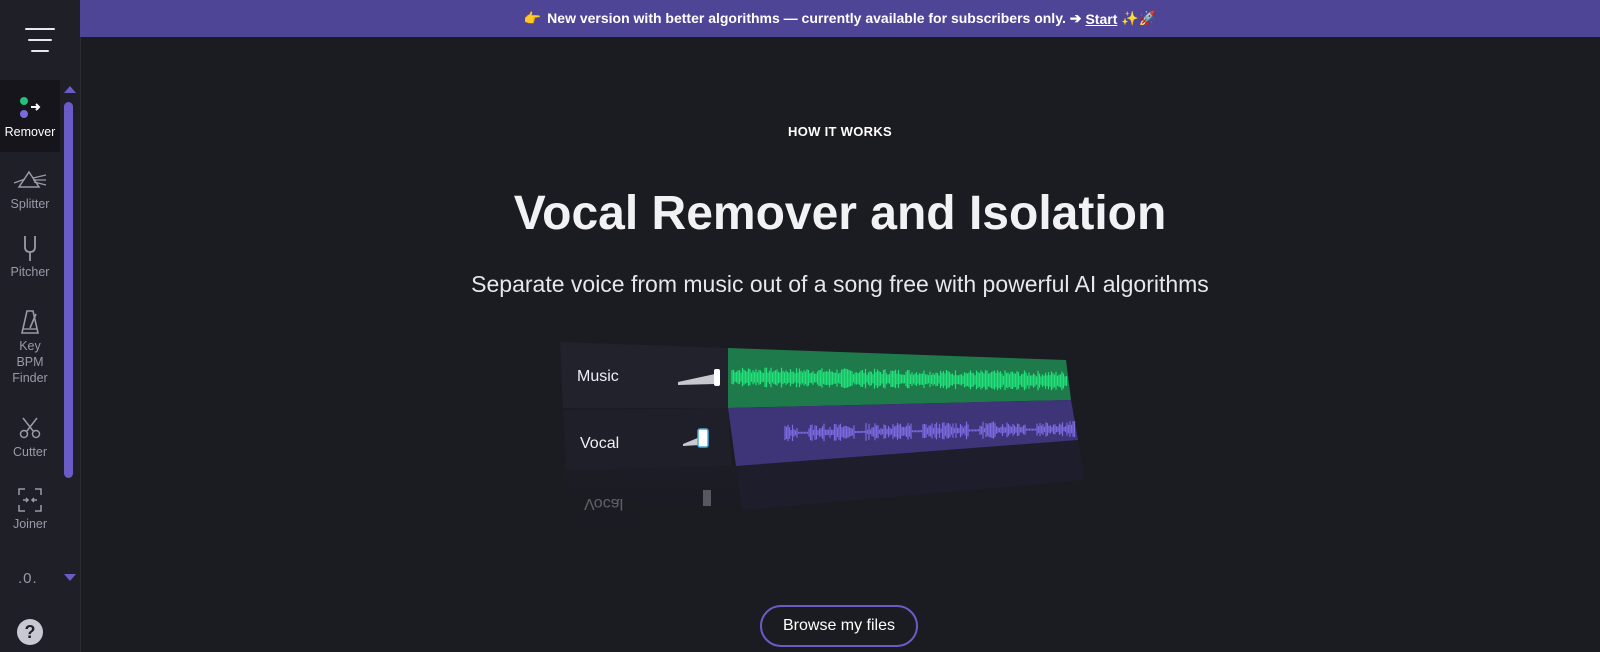  What do you see at coordinates (30, 108) in the screenshot?
I see `remover-icon` at bounding box center [30, 108].